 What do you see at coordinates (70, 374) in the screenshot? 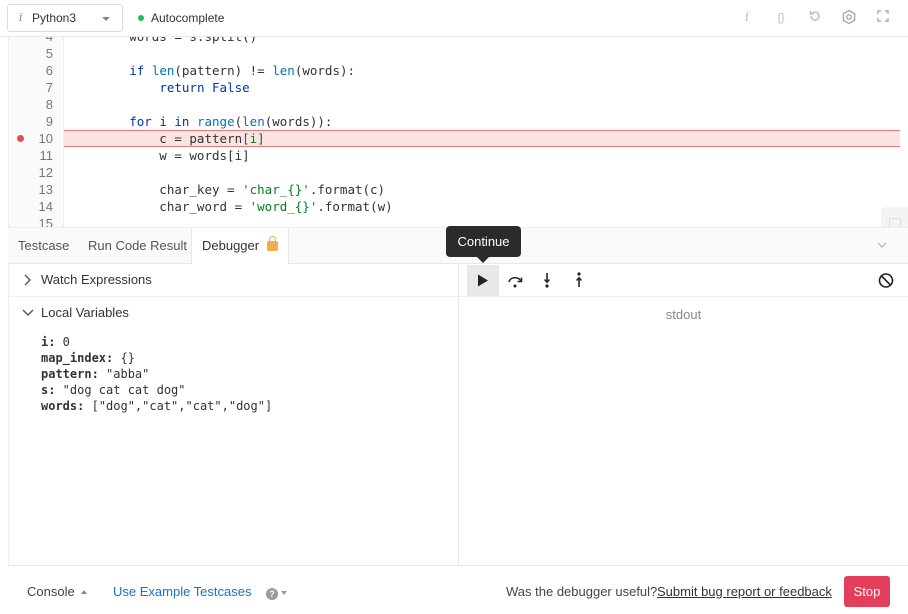
I see `variable-name: pattern:` at bounding box center [70, 374].